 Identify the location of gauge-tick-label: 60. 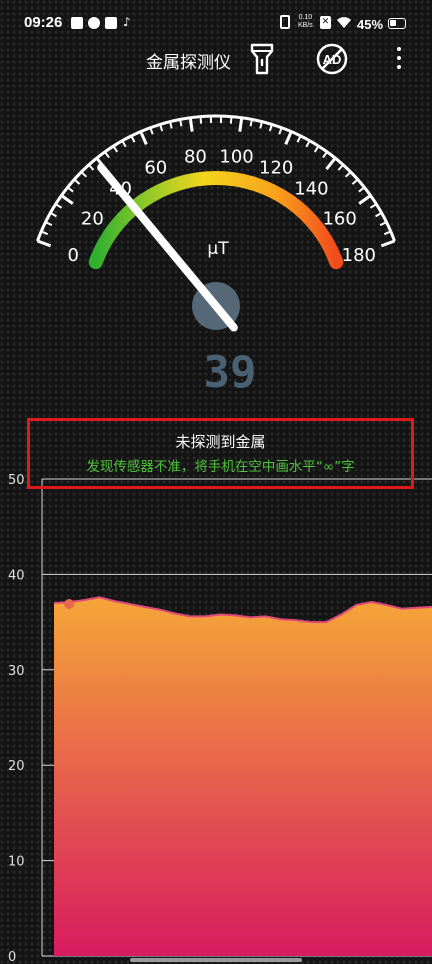
(155, 167).